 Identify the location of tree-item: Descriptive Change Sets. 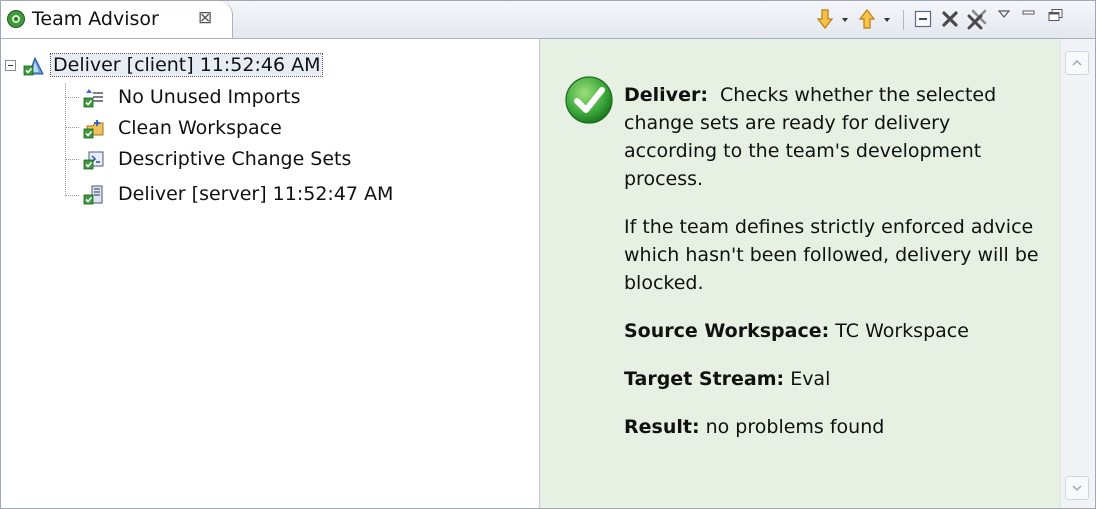
(261, 160).